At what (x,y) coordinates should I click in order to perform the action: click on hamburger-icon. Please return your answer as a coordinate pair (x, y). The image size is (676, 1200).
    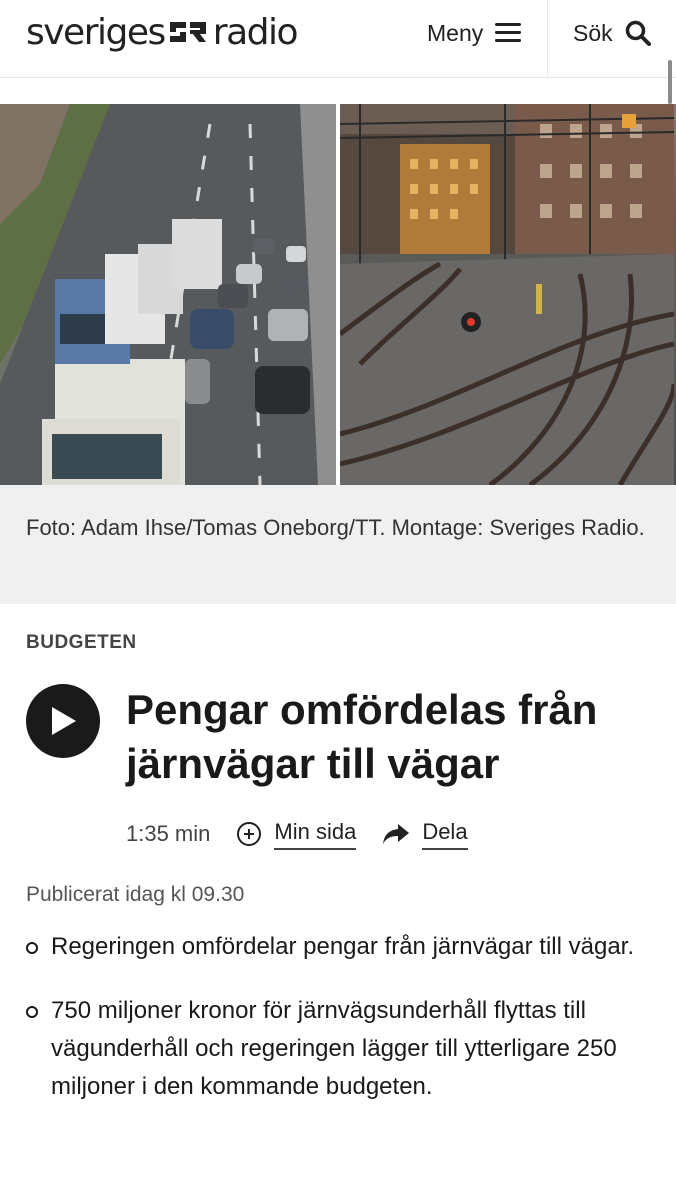
    Looking at the image, I should click on (508, 33).